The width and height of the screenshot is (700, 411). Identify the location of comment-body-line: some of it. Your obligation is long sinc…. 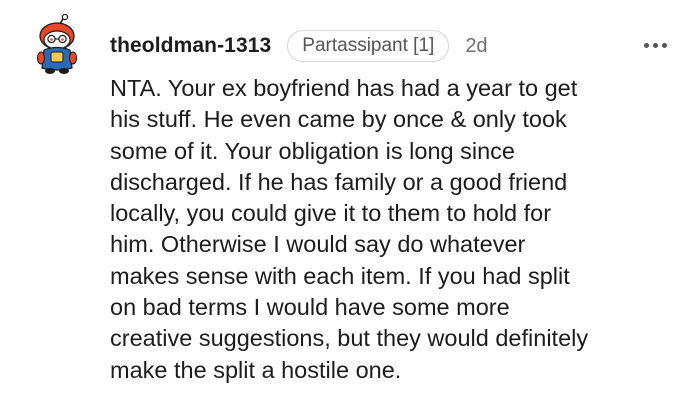
(312, 150).